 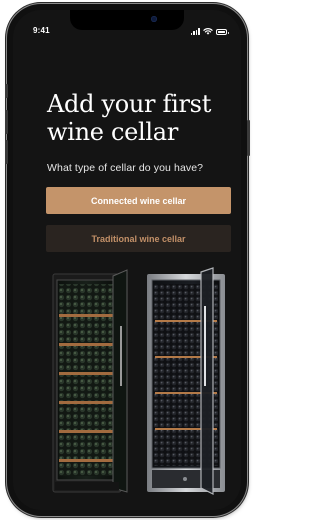 I want to click on status-time: 9:41, so click(x=41, y=30).